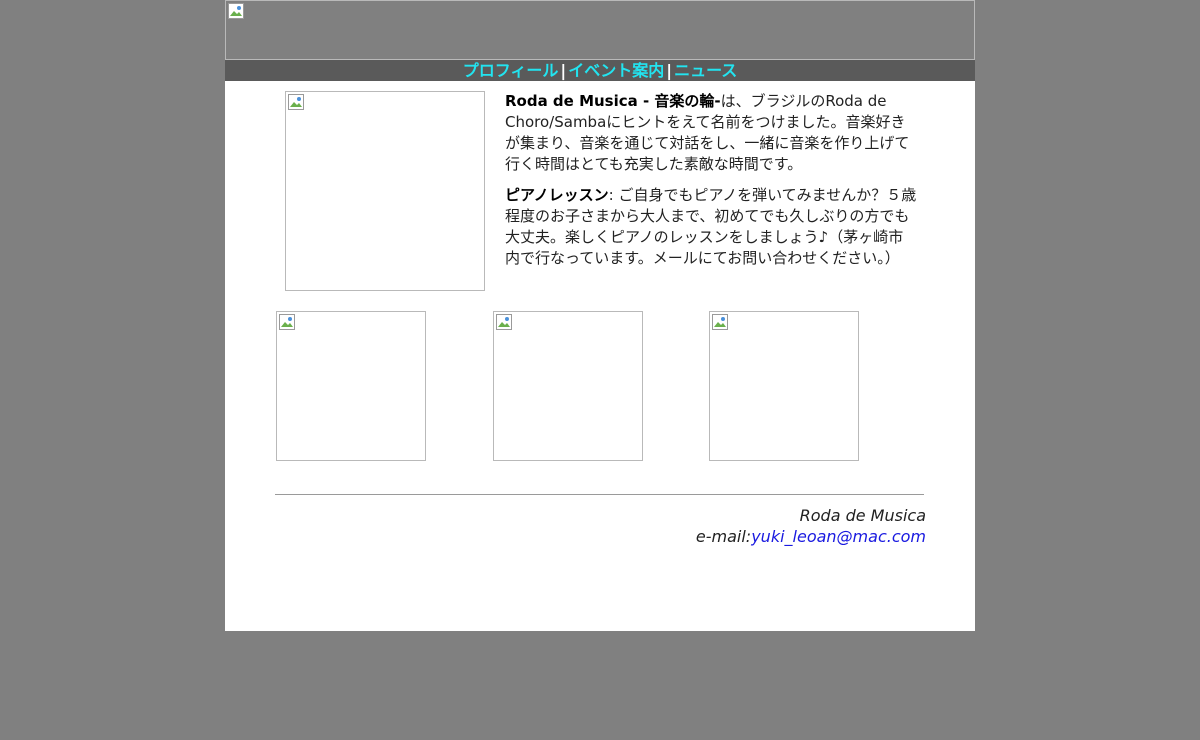 The width and height of the screenshot is (1200, 740). I want to click on footer-divider, so click(599, 494).